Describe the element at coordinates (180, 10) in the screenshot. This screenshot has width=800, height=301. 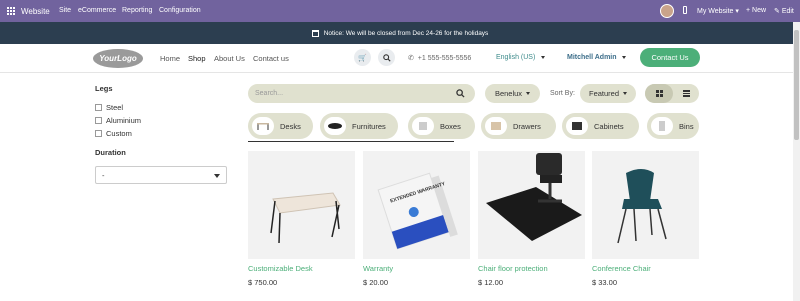
I see `menu-configuration: Configuration` at that location.